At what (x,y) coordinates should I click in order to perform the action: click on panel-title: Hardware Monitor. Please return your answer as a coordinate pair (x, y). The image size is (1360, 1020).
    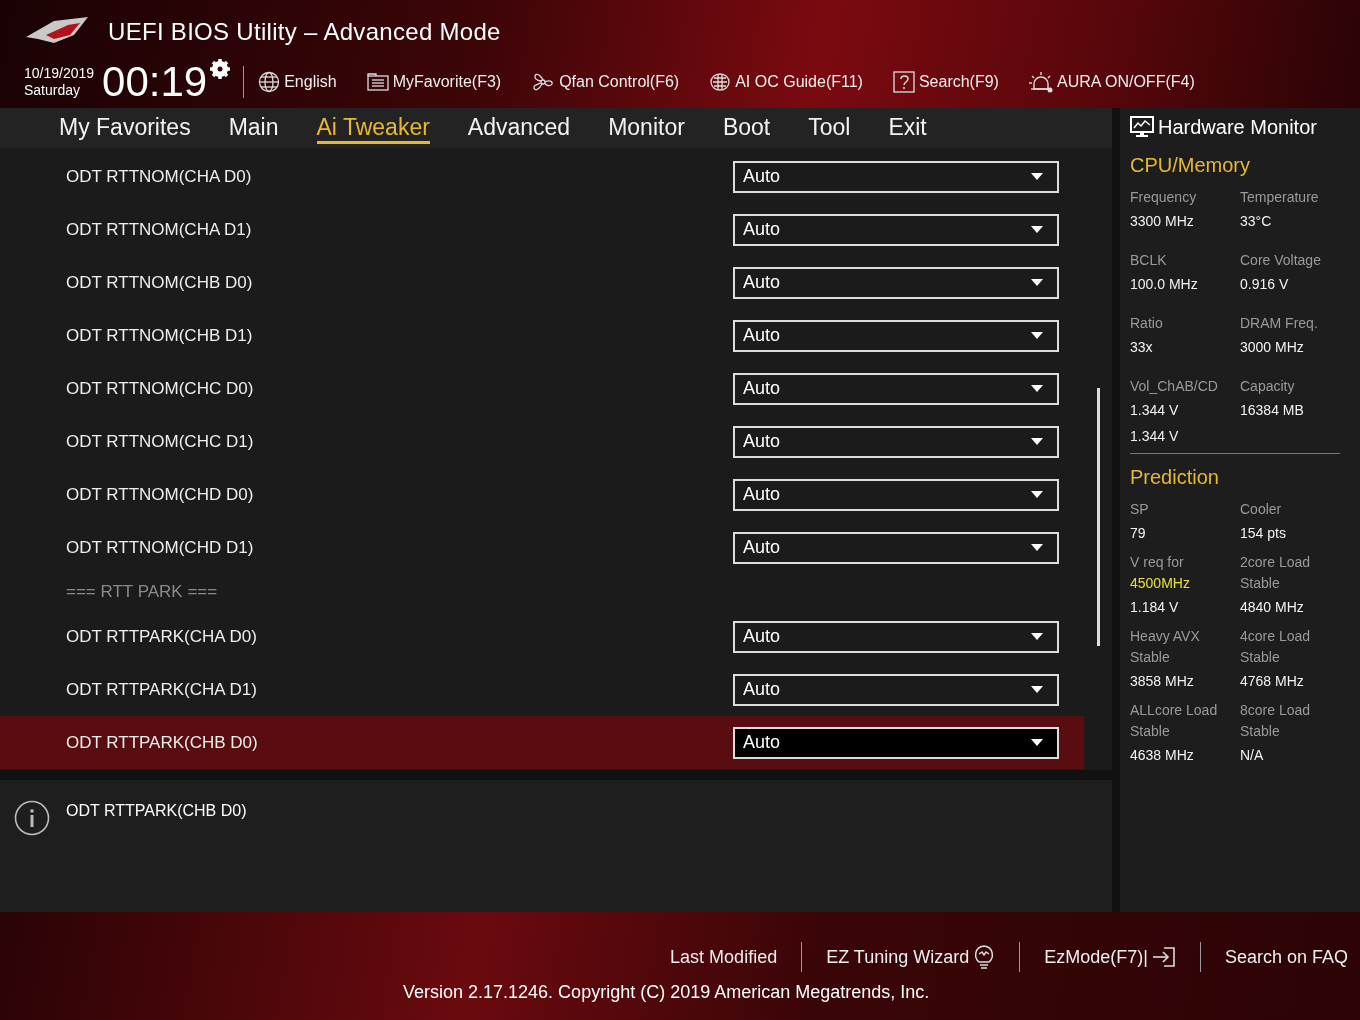
    Looking at the image, I should click on (1237, 127).